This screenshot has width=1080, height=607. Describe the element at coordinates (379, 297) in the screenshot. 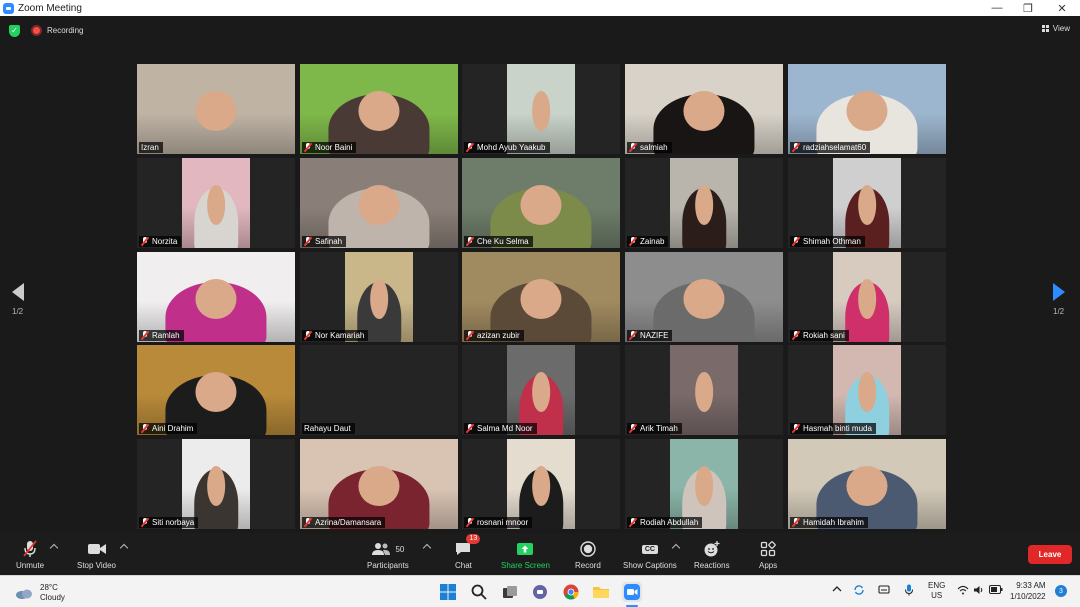

I see `participant-tile: Nor Kamariah` at that location.